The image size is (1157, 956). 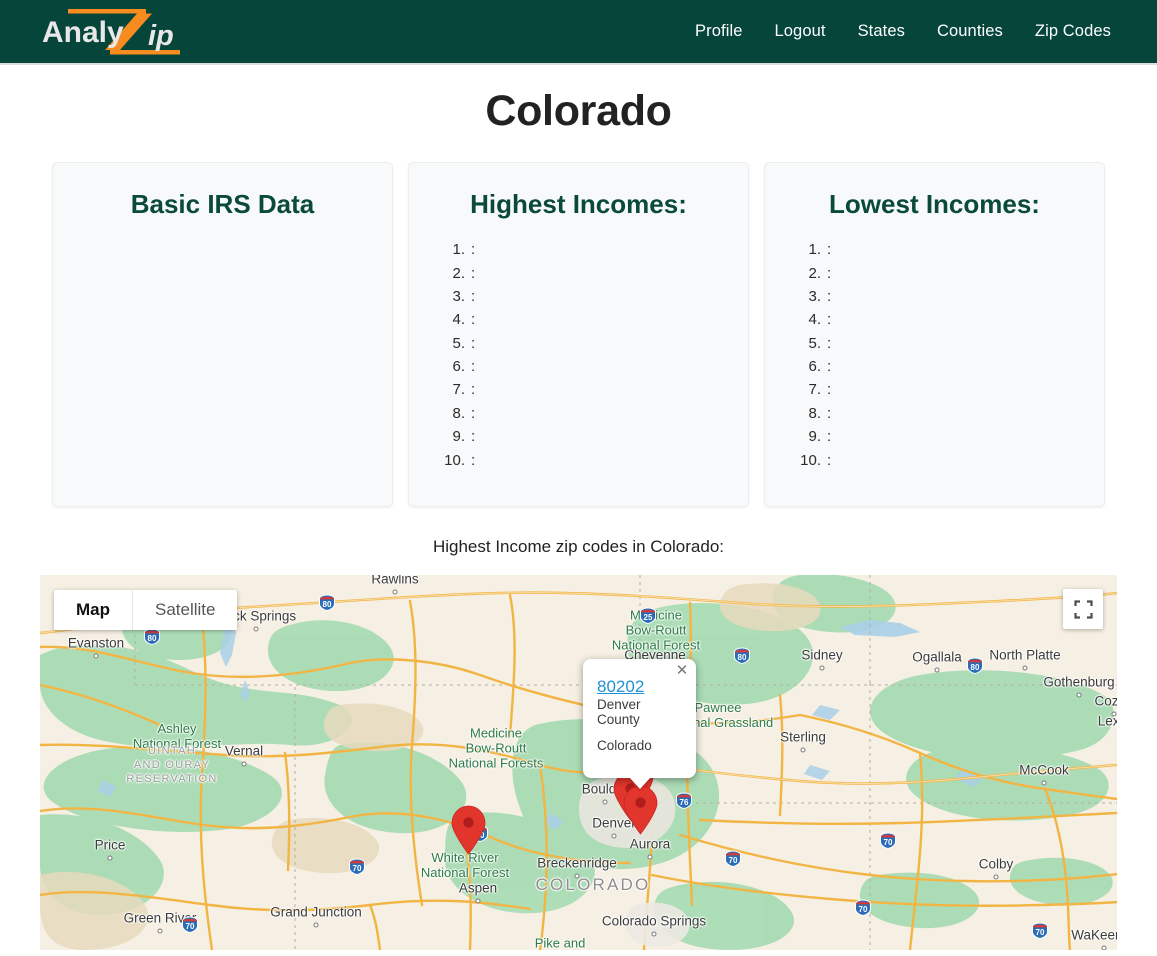 I want to click on card-title-lowest-incomes: Lowest Incomes:, so click(x=934, y=204).